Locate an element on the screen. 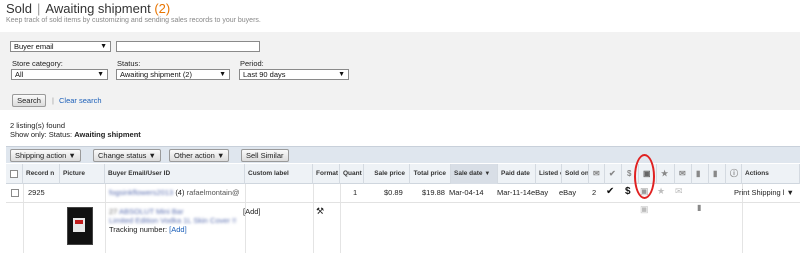 This screenshot has height=253, width=800. clear-search-link: Clear search is located at coordinates (80, 100).